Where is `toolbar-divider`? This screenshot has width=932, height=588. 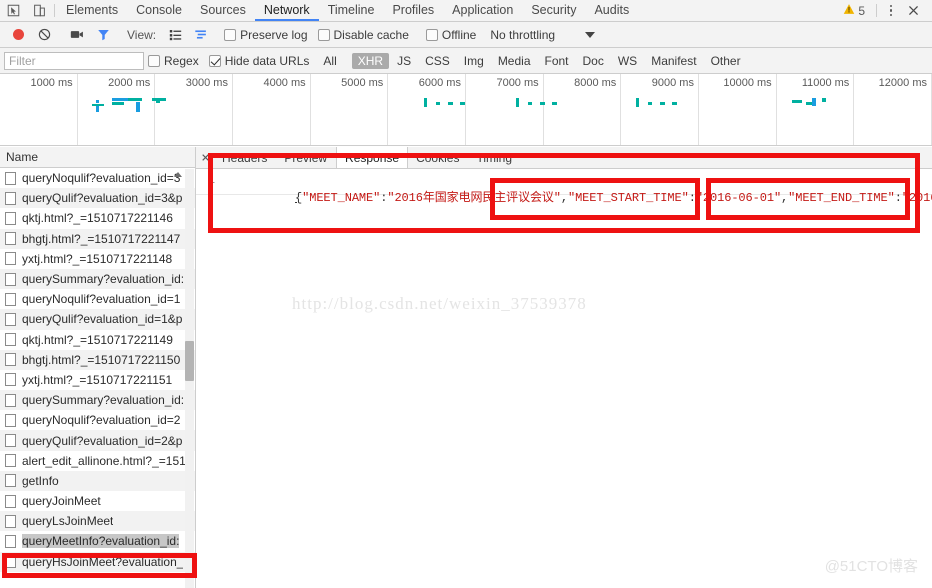 toolbar-divider is located at coordinates (54, 10).